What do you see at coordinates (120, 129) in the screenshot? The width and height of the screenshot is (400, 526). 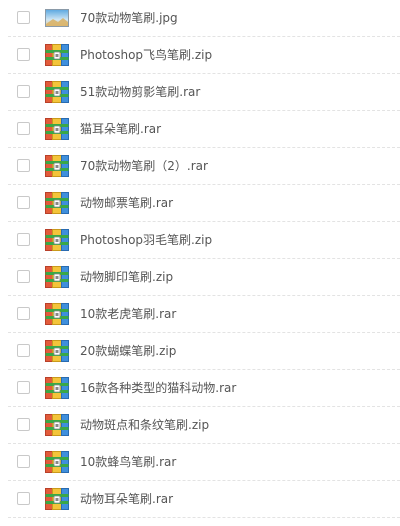 I see `file-name: 猫耳朵笔刷.rar` at bounding box center [120, 129].